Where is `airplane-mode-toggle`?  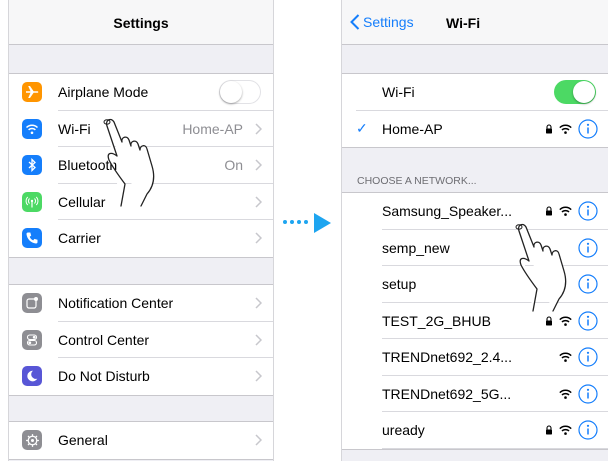
airplane-mode-toggle is located at coordinates (240, 92).